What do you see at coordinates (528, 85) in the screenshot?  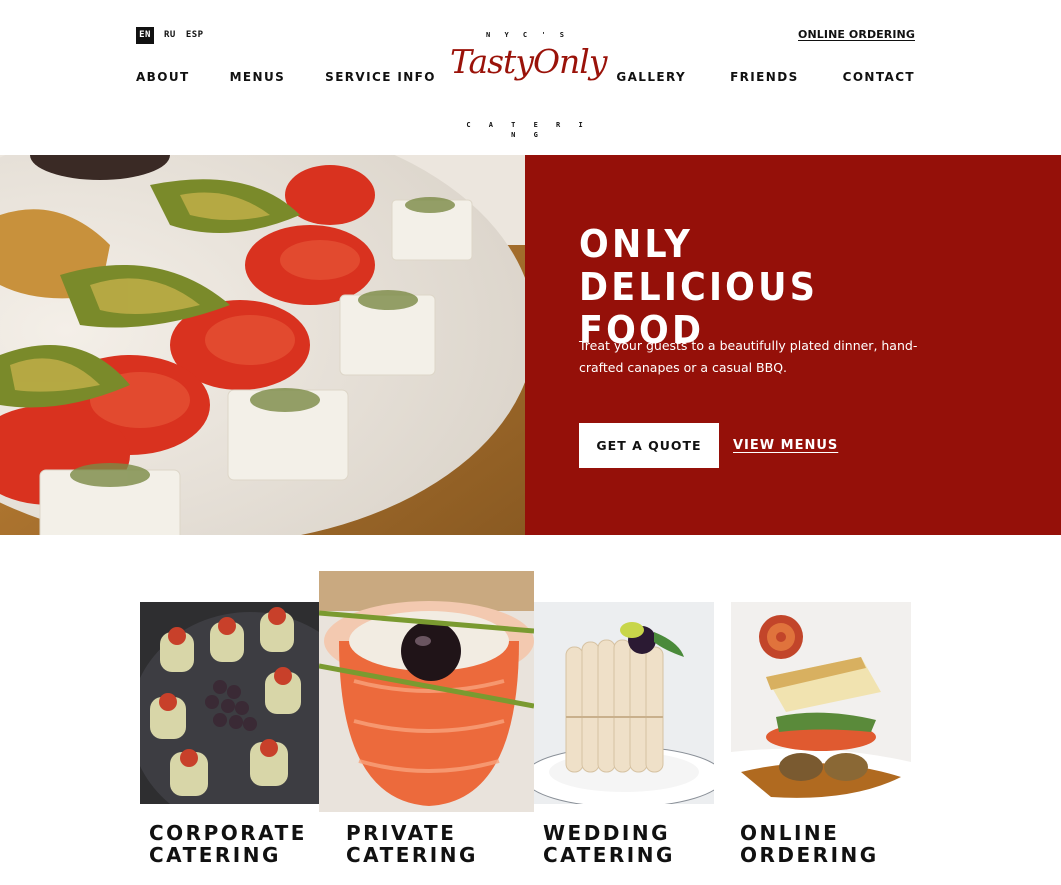 I see `site-logo: N Y C ' S TastyOnly C A T E R I N G` at bounding box center [528, 85].